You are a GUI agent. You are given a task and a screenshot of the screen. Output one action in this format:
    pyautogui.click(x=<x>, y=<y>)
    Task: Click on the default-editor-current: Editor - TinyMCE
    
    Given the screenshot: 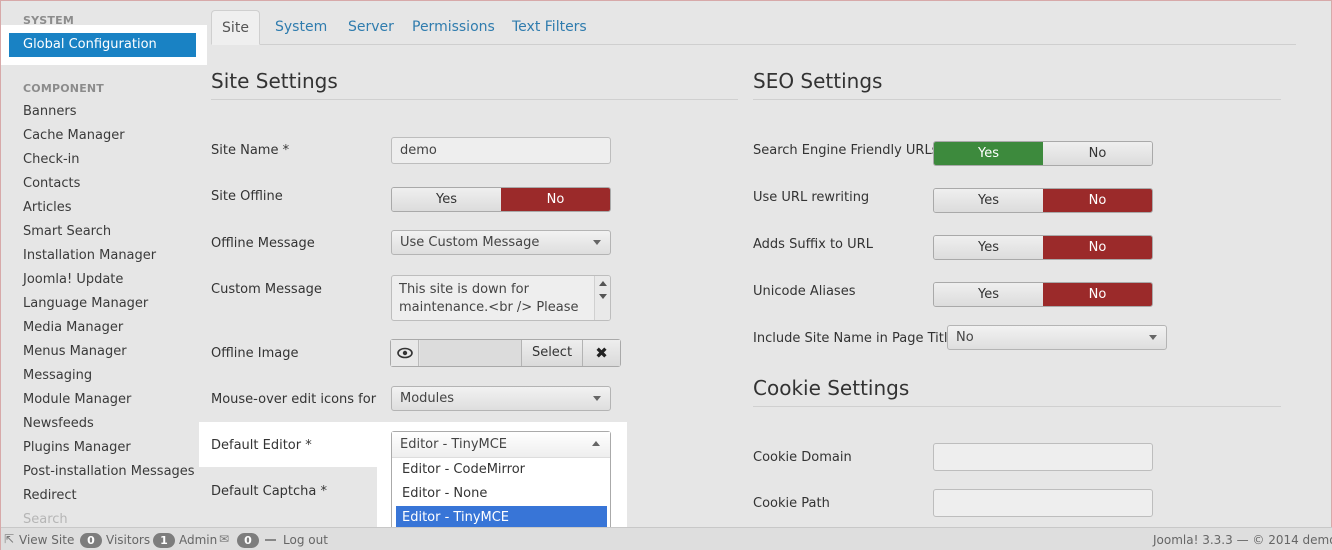 What is the action you would take?
    pyautogui.click(x=501, y=445)
    